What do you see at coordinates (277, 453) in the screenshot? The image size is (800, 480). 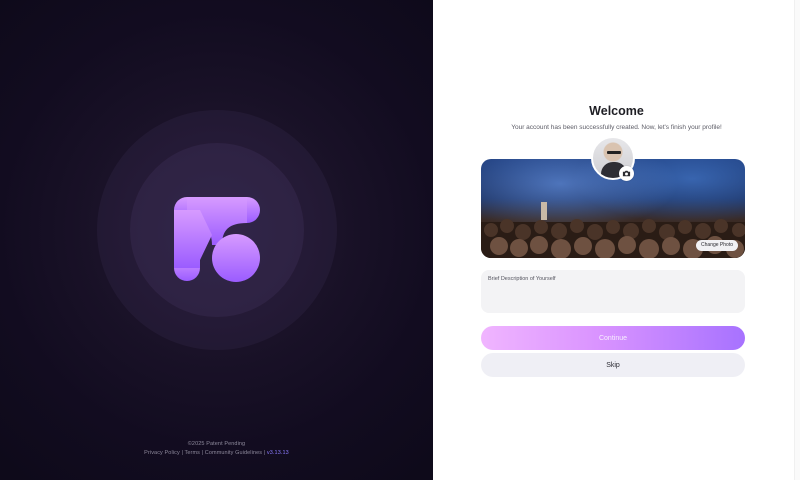 I see `version-label: v3.13.13` at bounding box center [277, 453].